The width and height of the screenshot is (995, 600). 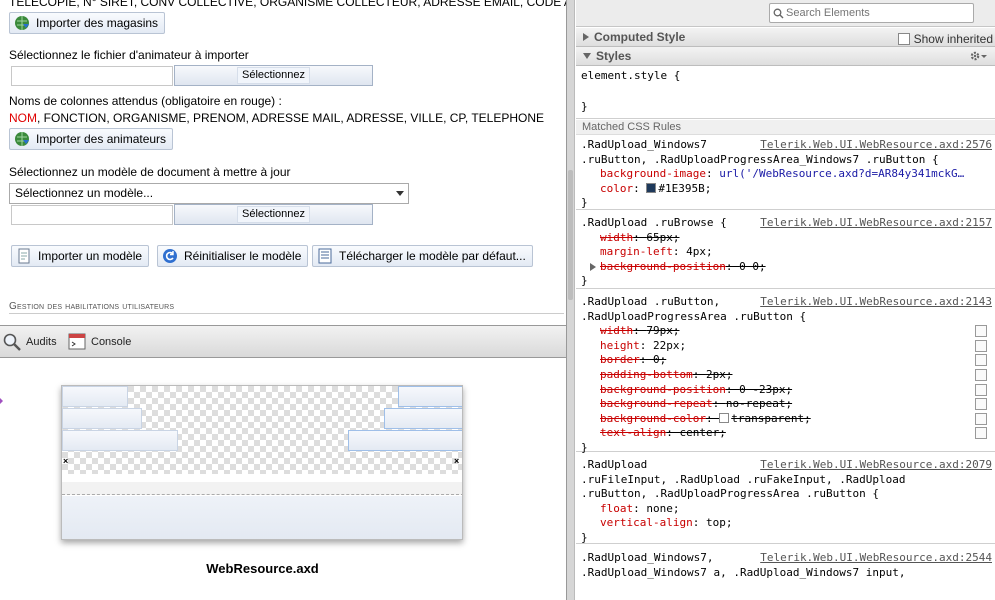 I want to click on import-template-button: Importer un modèle, so click(x=80, y=256).